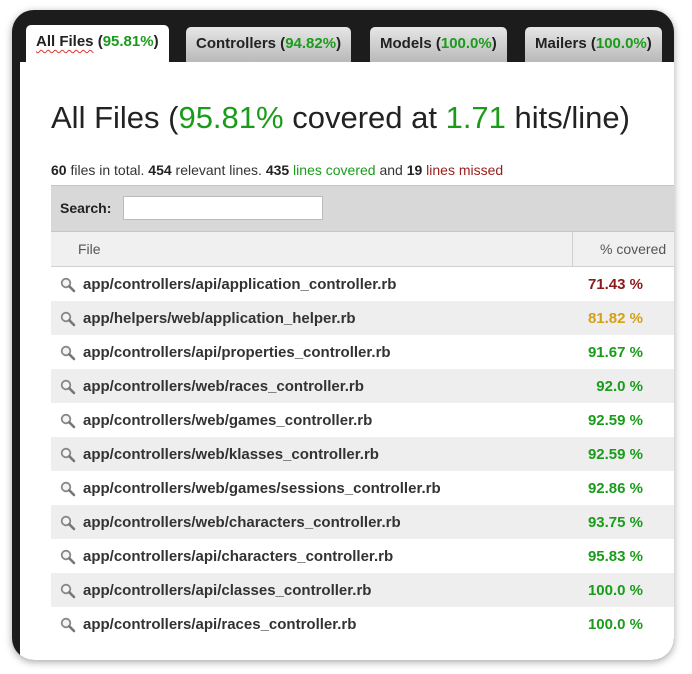  Describe the element at coordinates (65, 41) in the screenshot. I see `tab-label: All Files` at that location.